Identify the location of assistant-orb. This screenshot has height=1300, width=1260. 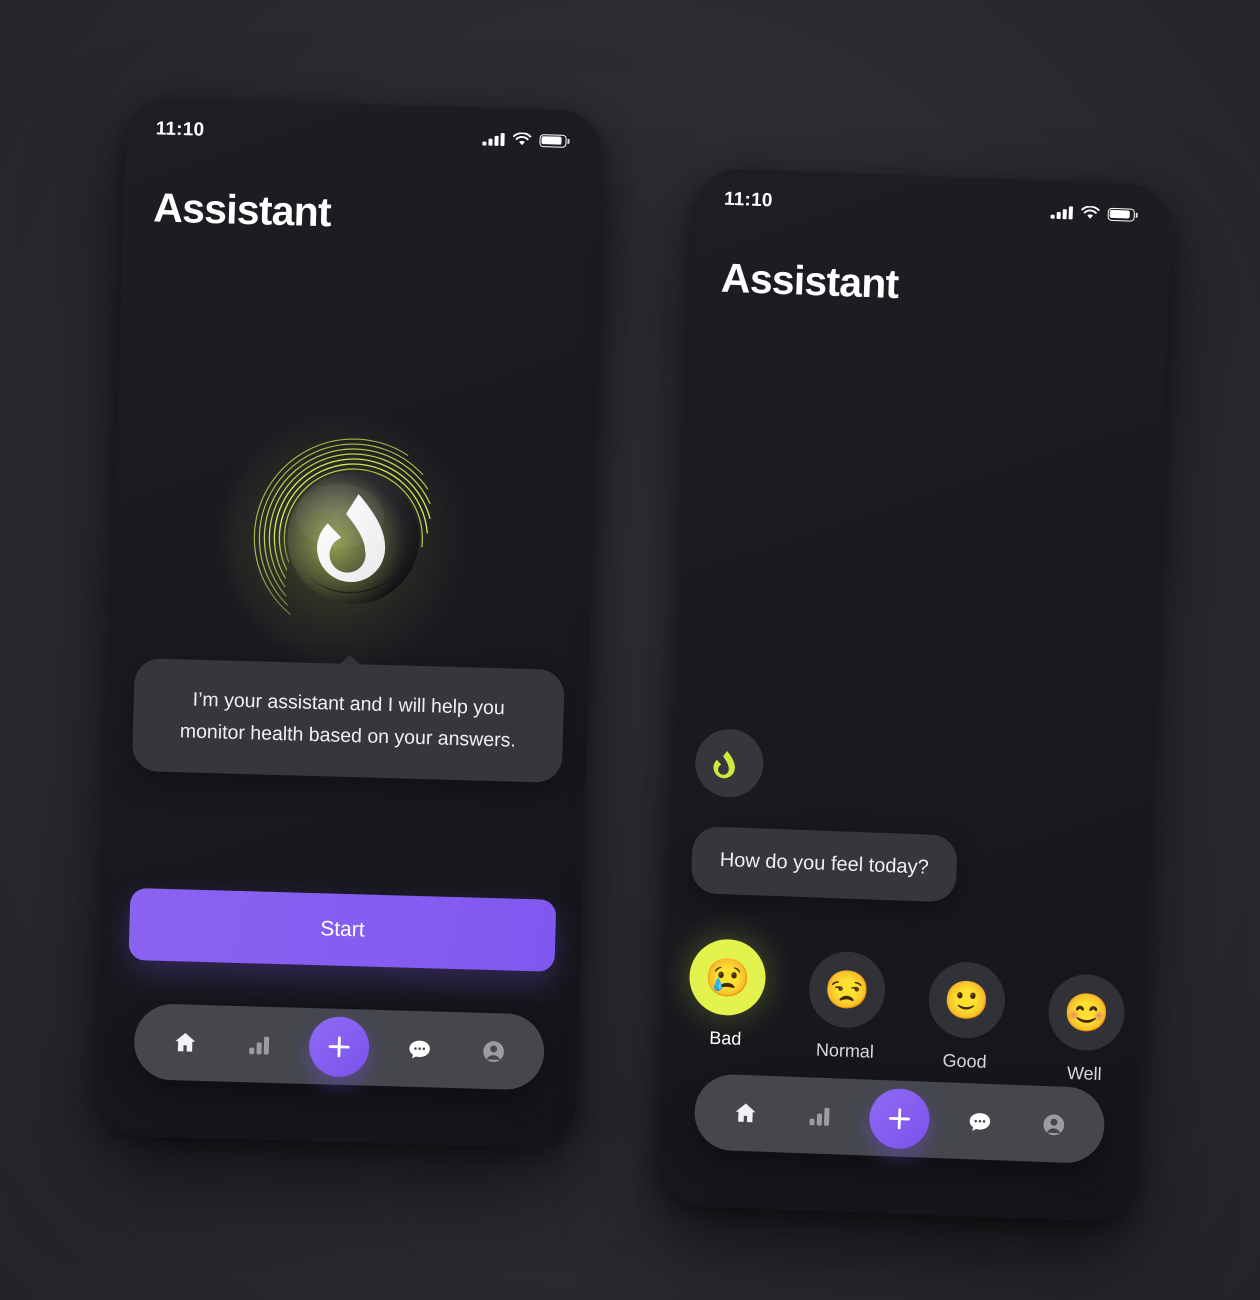
(353, 538).